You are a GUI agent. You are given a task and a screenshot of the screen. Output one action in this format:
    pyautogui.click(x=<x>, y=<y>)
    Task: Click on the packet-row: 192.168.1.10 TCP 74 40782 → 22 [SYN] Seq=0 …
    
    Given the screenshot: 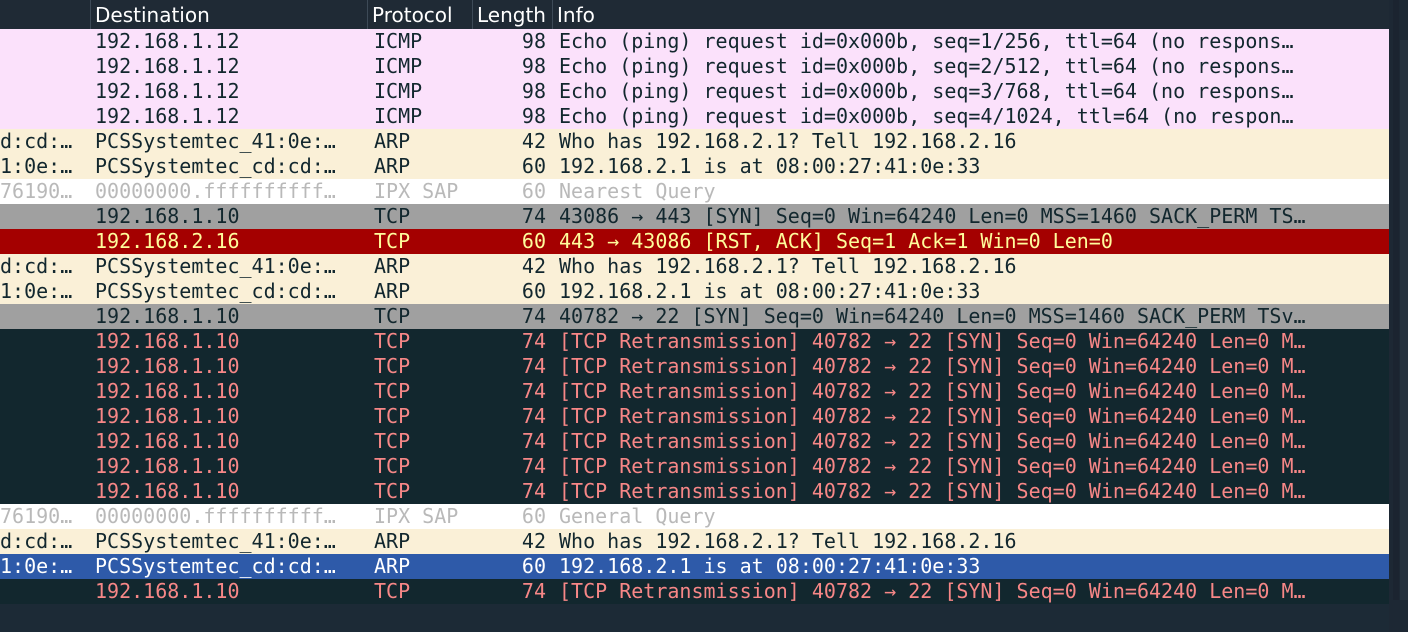 What is the action you would take?
    pyautogui.click(x=694, y=316)
    